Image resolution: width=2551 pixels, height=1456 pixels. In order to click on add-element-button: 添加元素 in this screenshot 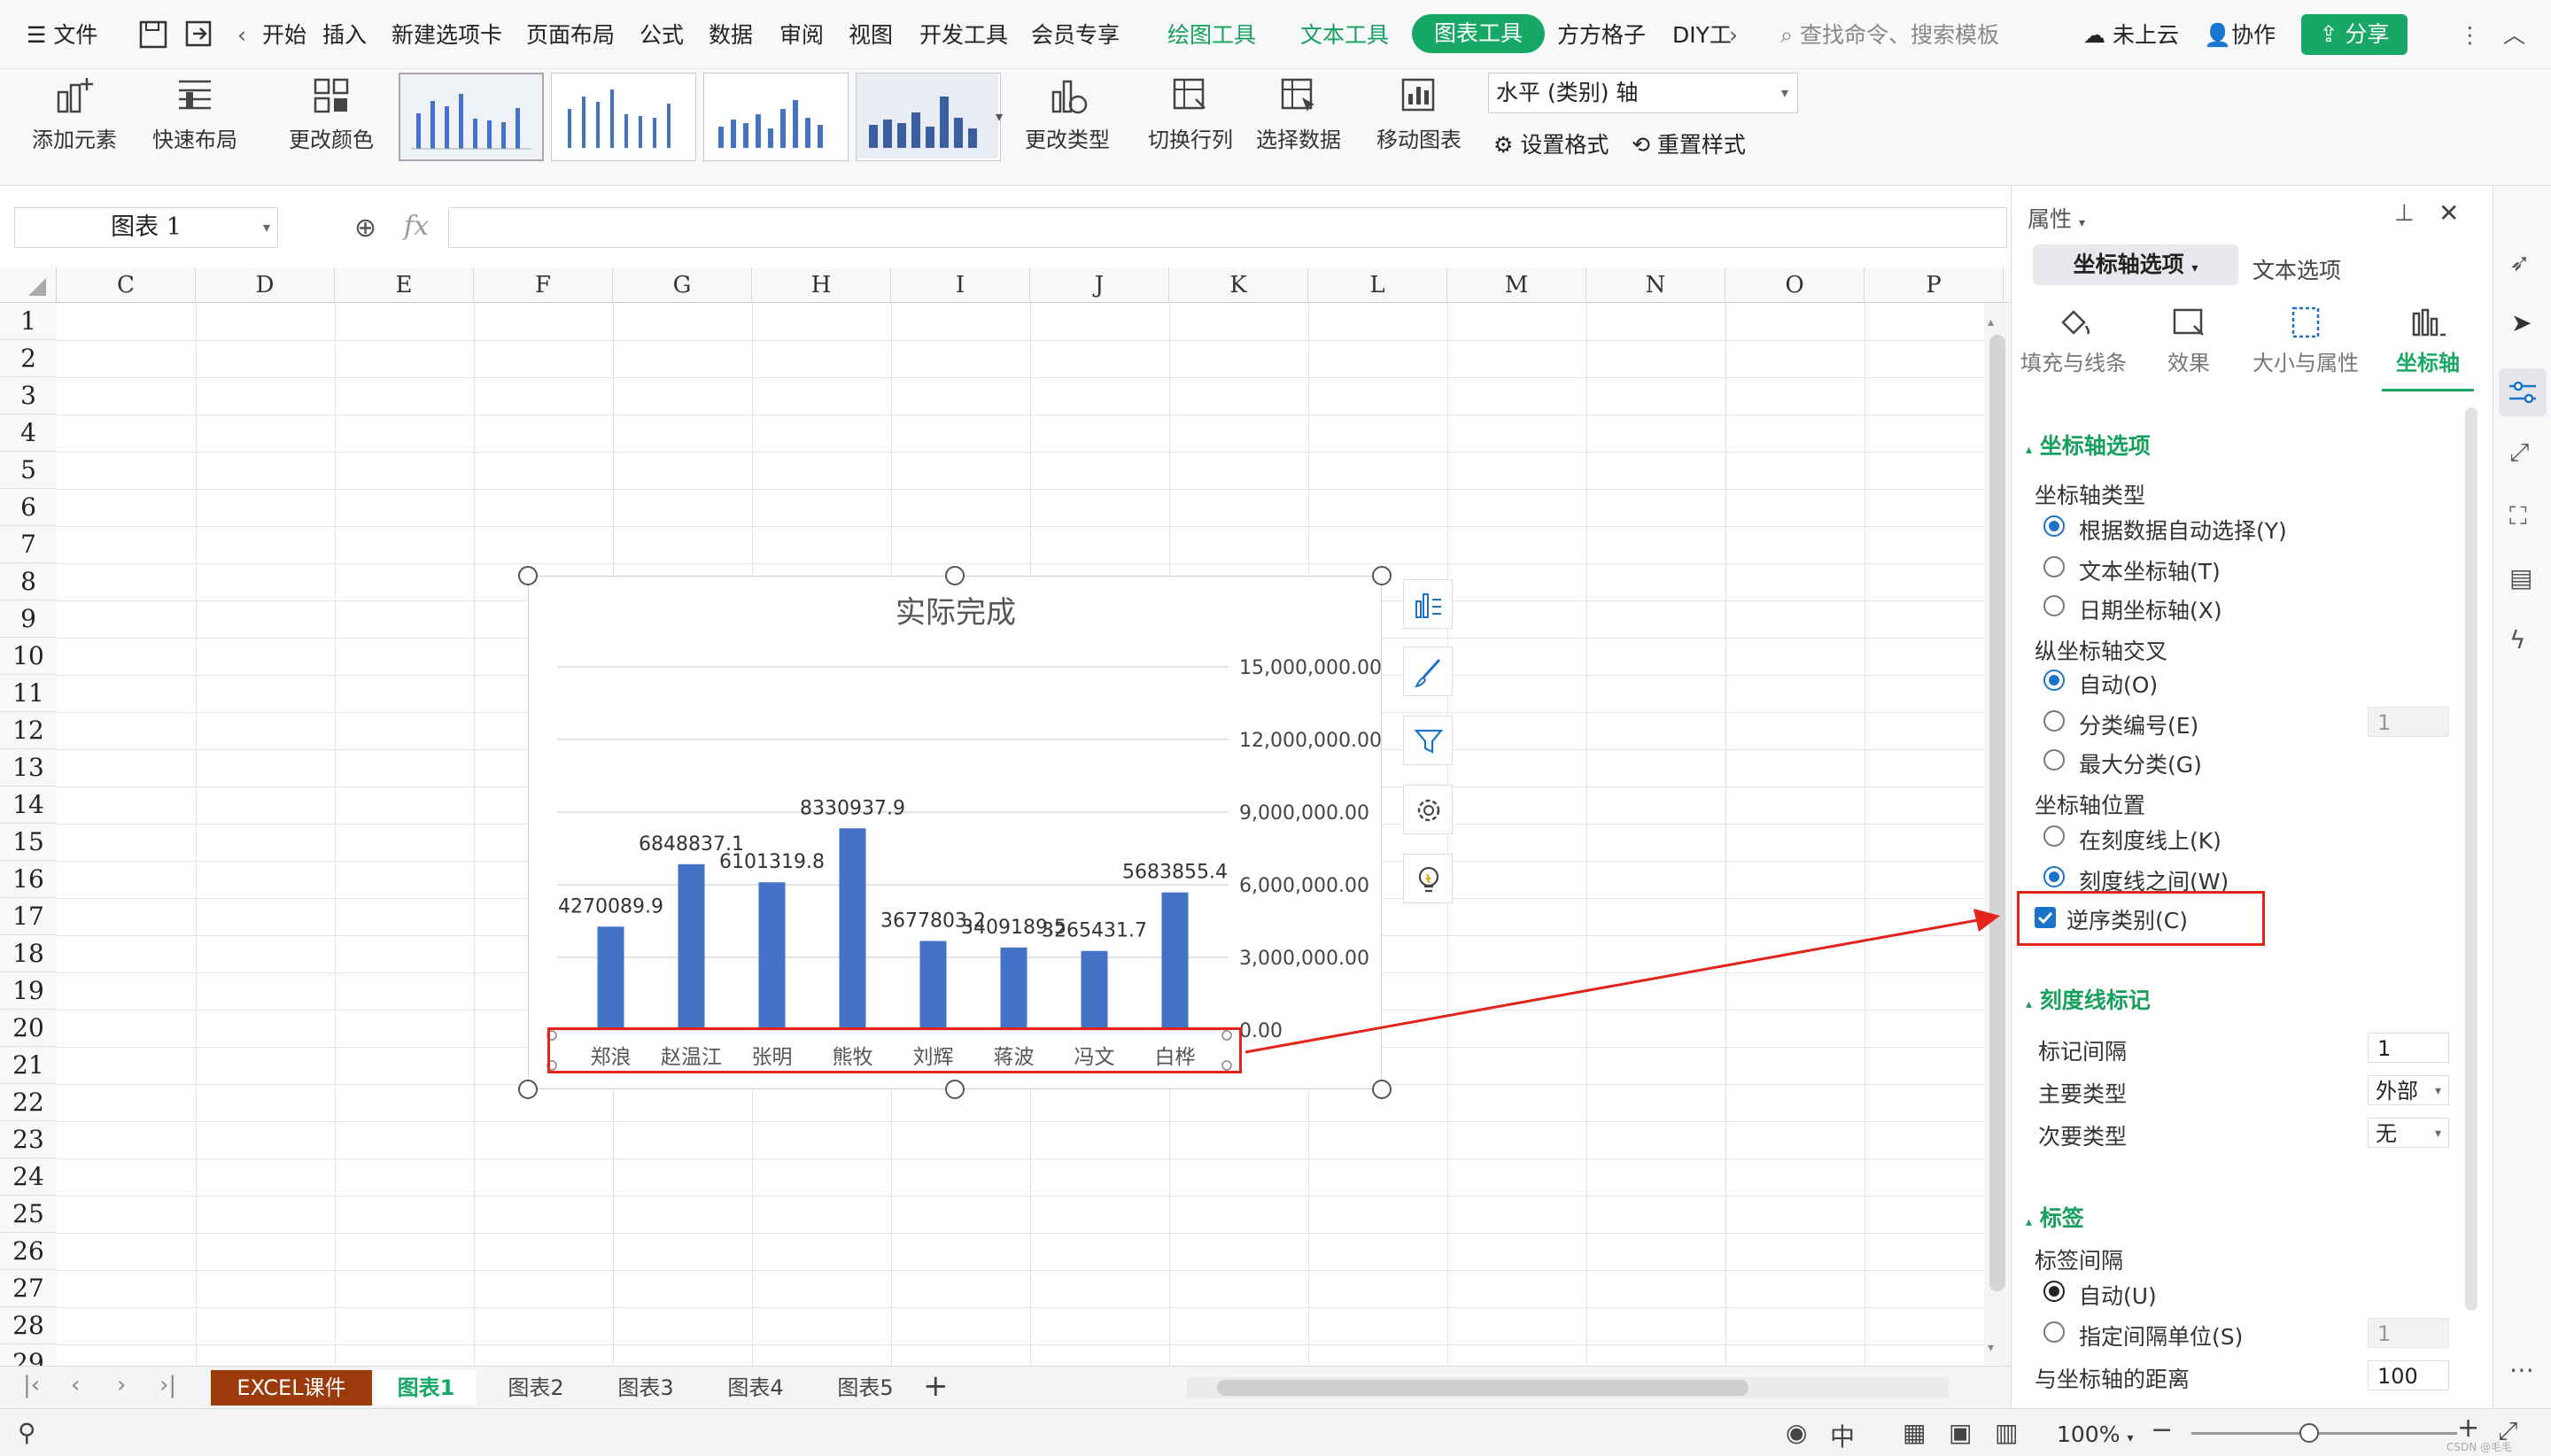, I will do `click(75, 113)`.